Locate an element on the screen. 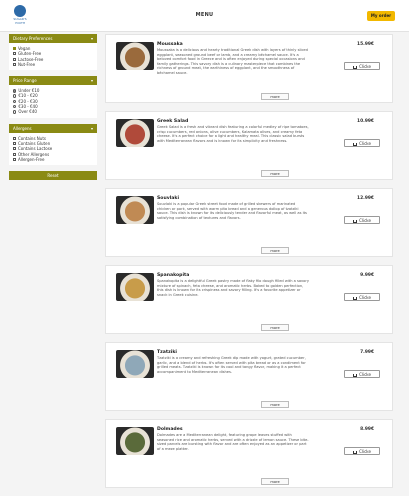 This screenshot has height=496, width=409. price-title: Price Range is located at coordinates (25, 81).